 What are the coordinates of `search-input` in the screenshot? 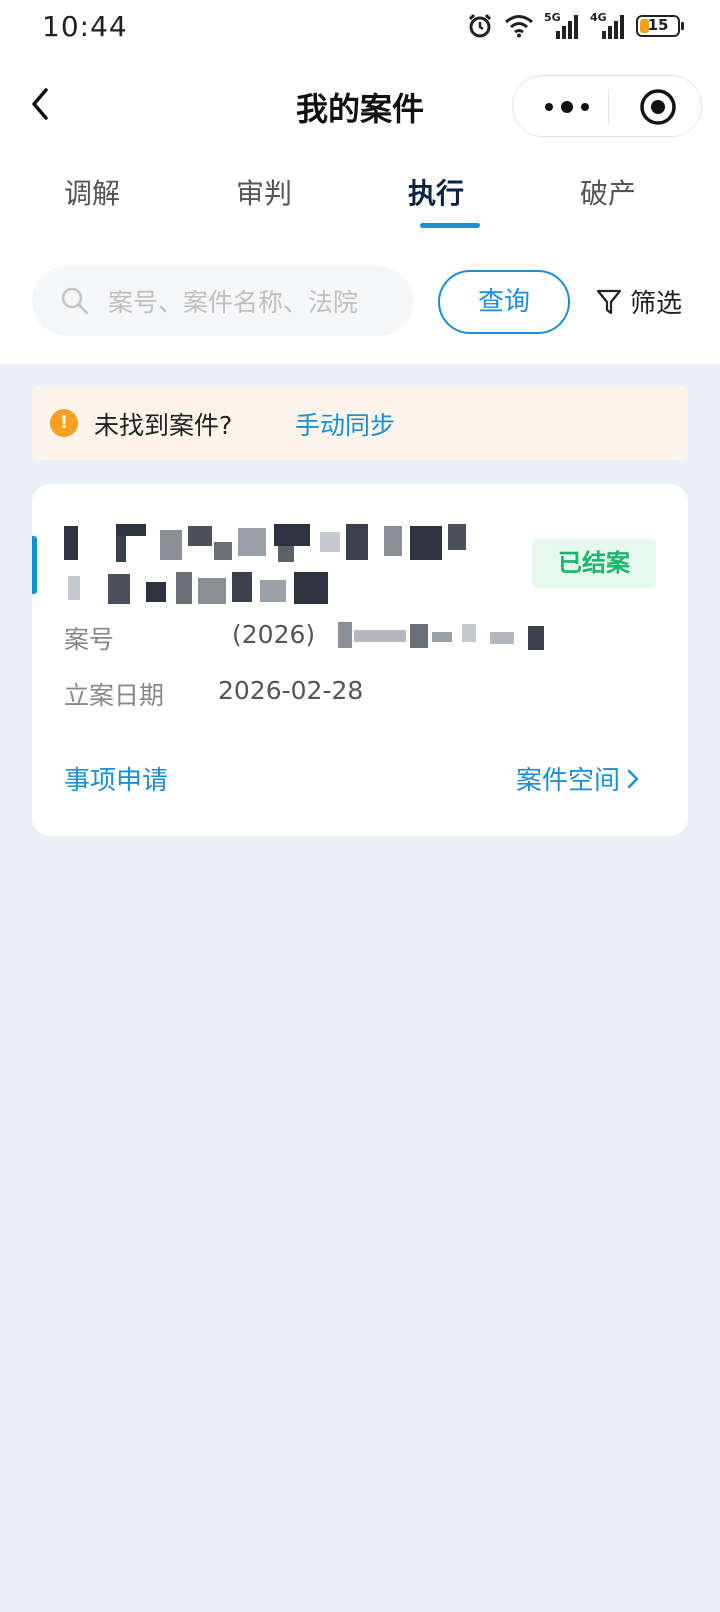 It's located at (258, 302).